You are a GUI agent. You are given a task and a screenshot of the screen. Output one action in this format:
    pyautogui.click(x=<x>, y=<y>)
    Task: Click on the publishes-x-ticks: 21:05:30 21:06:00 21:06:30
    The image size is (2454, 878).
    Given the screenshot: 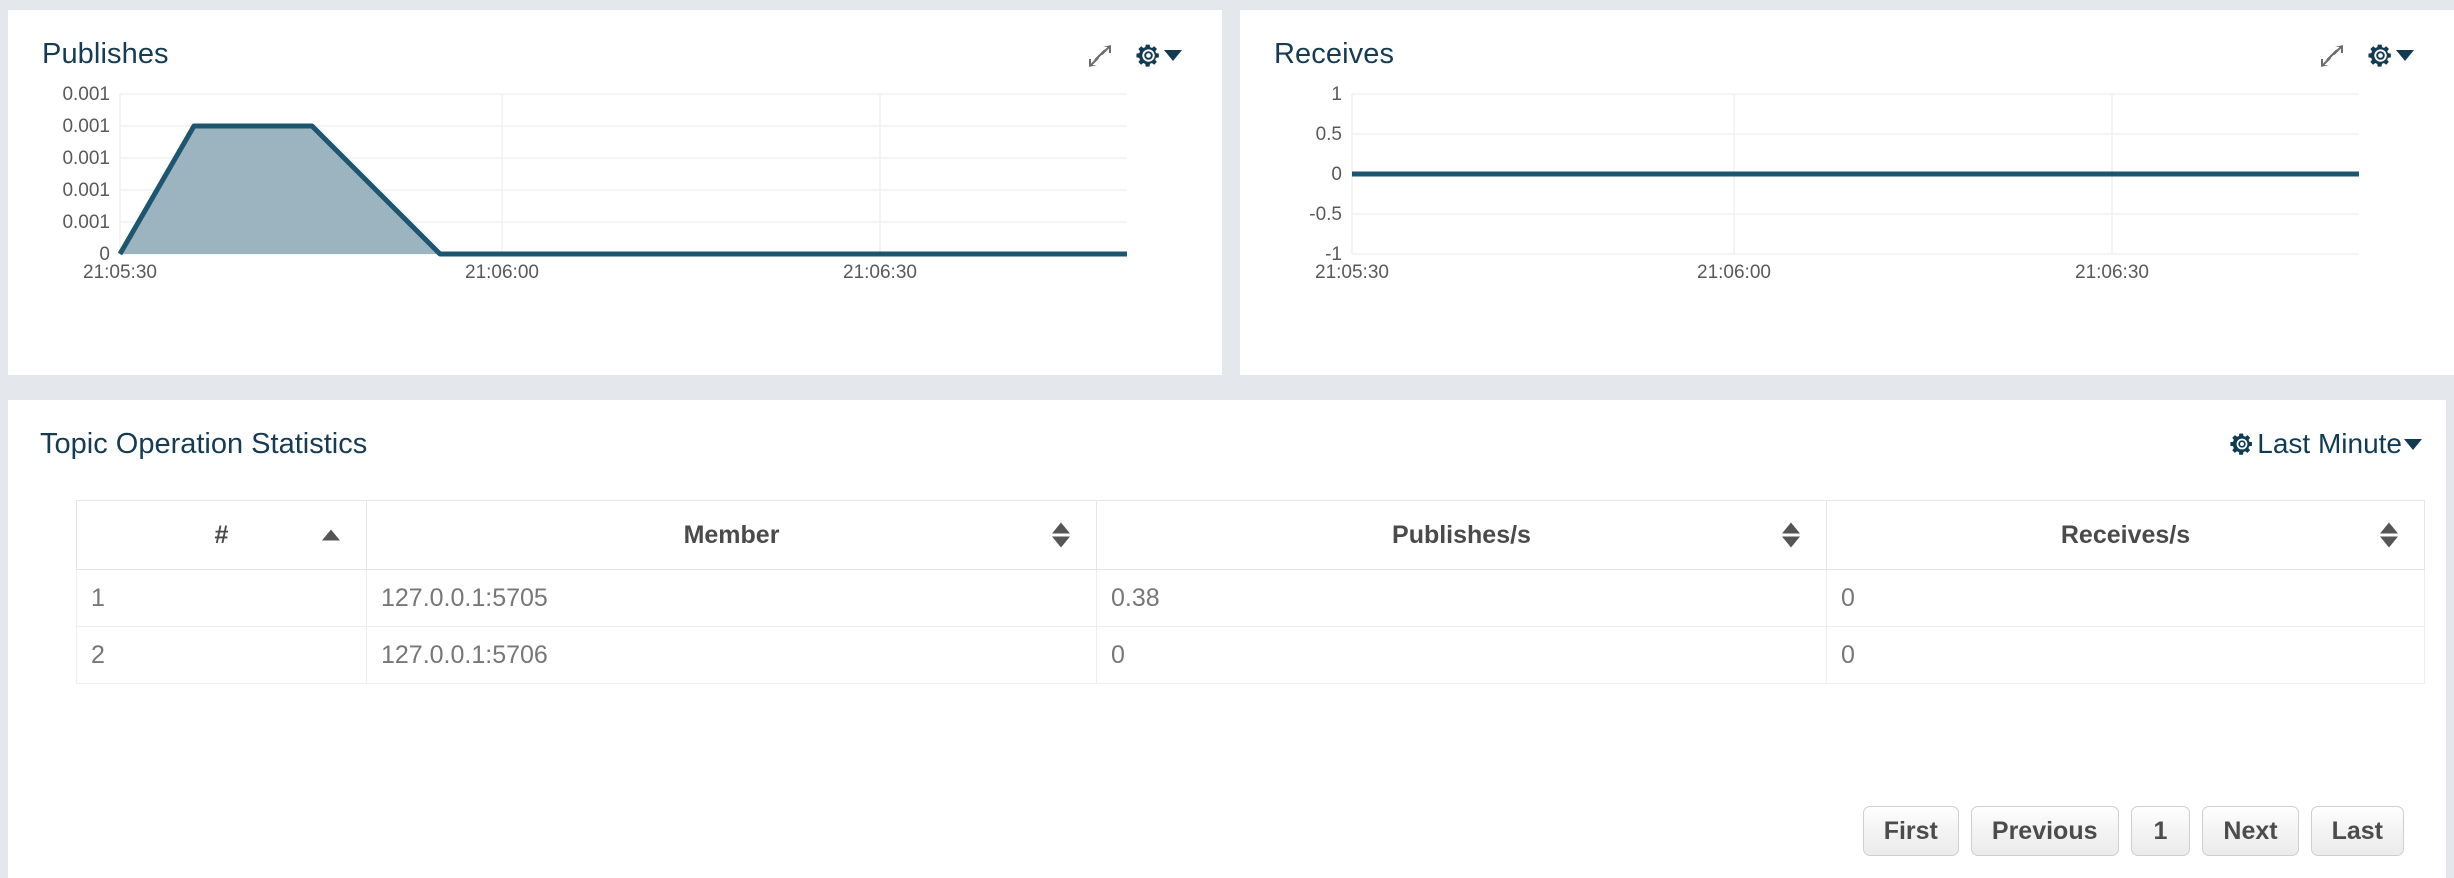 What is the action you would take?
    pyautogui.click(x=500, y=272)
    